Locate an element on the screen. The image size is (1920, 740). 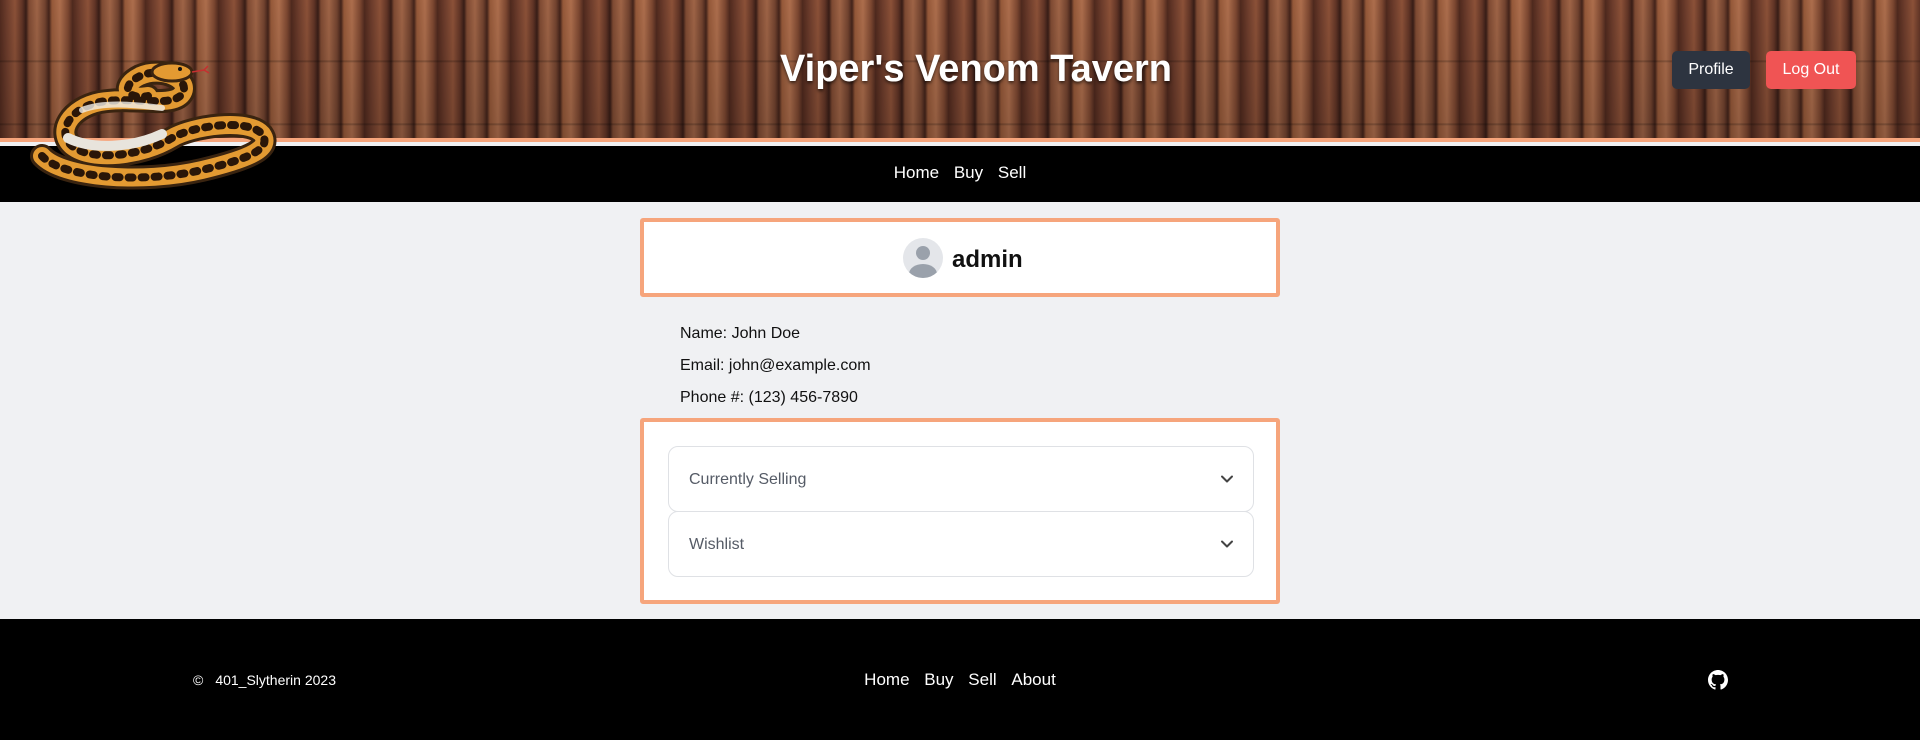
logout-button: Log Out is located at coordinates (1811, 70).